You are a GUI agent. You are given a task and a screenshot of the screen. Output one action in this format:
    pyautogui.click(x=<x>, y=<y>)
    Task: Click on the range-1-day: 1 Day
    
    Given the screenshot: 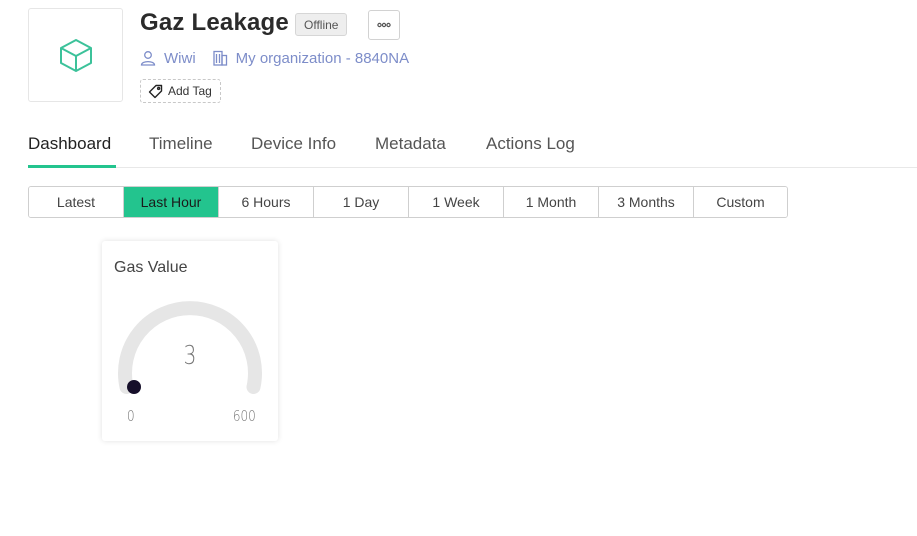 What is the action you would take?
    pyautogui.click(x=361, y=202)
    